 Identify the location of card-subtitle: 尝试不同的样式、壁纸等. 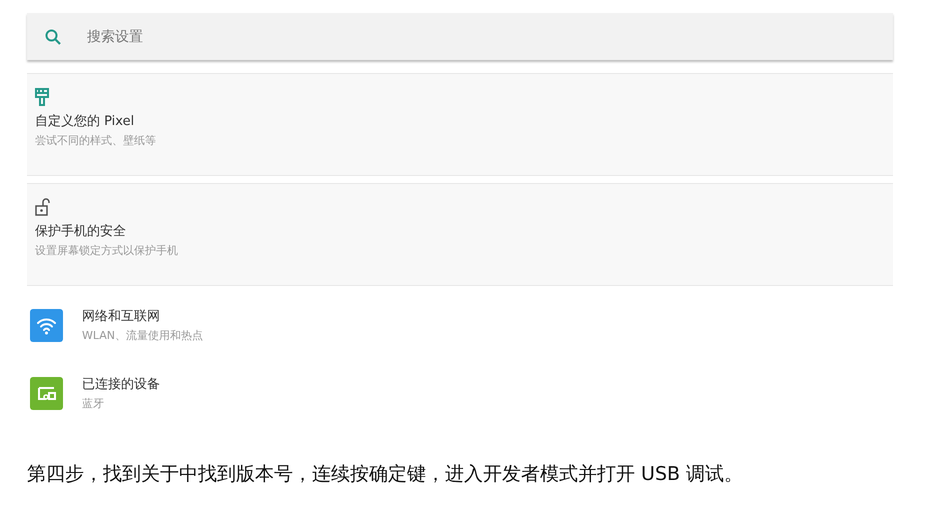
(96, 140).